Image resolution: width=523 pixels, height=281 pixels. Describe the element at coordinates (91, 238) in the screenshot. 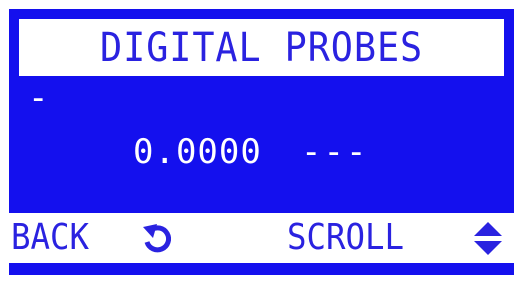

I see `back-button: BACK` at that location.